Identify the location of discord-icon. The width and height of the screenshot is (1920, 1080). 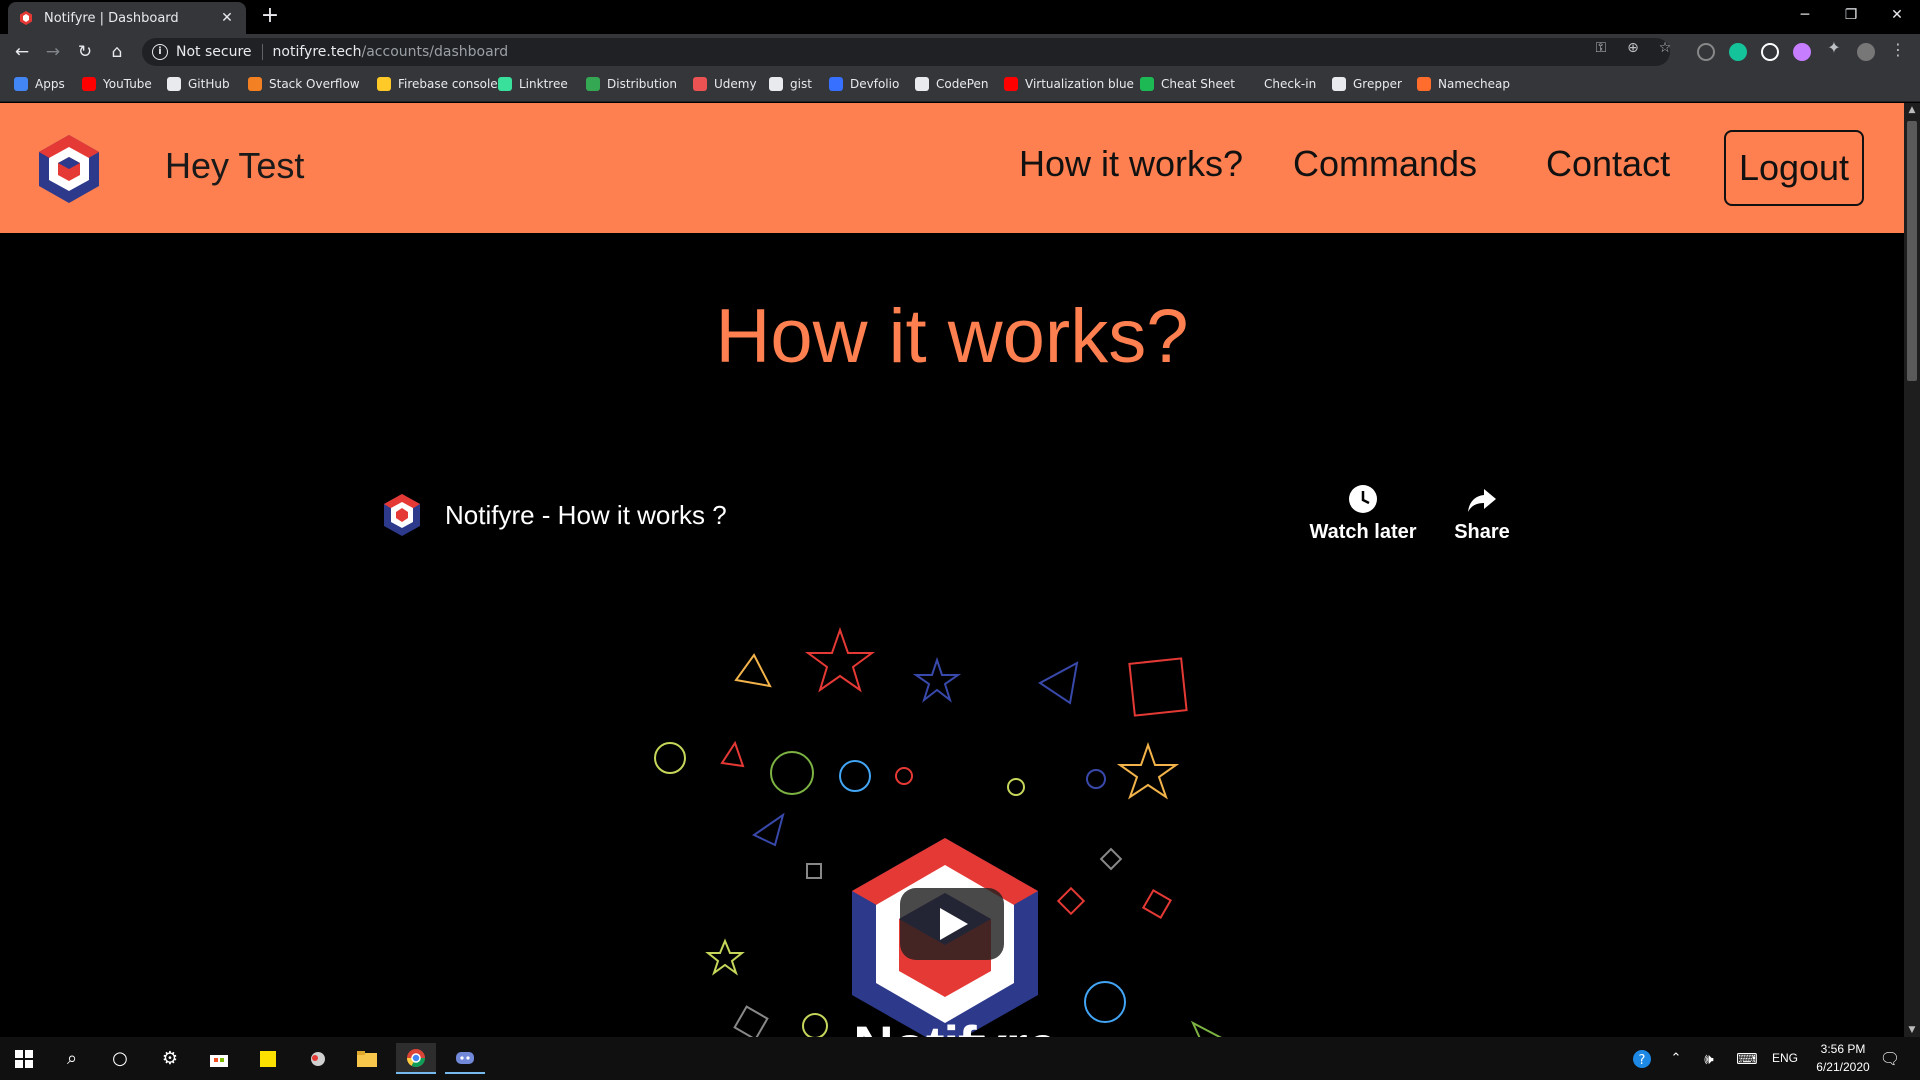
(465, 1058).